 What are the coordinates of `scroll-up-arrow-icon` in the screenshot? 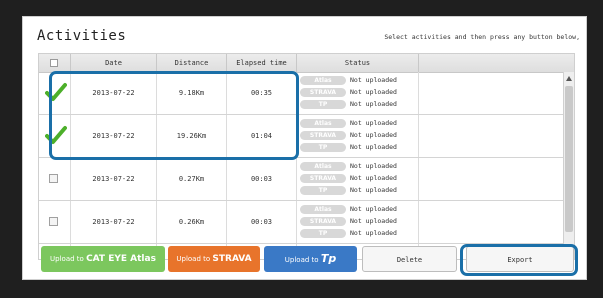 It's located at (569, 78).